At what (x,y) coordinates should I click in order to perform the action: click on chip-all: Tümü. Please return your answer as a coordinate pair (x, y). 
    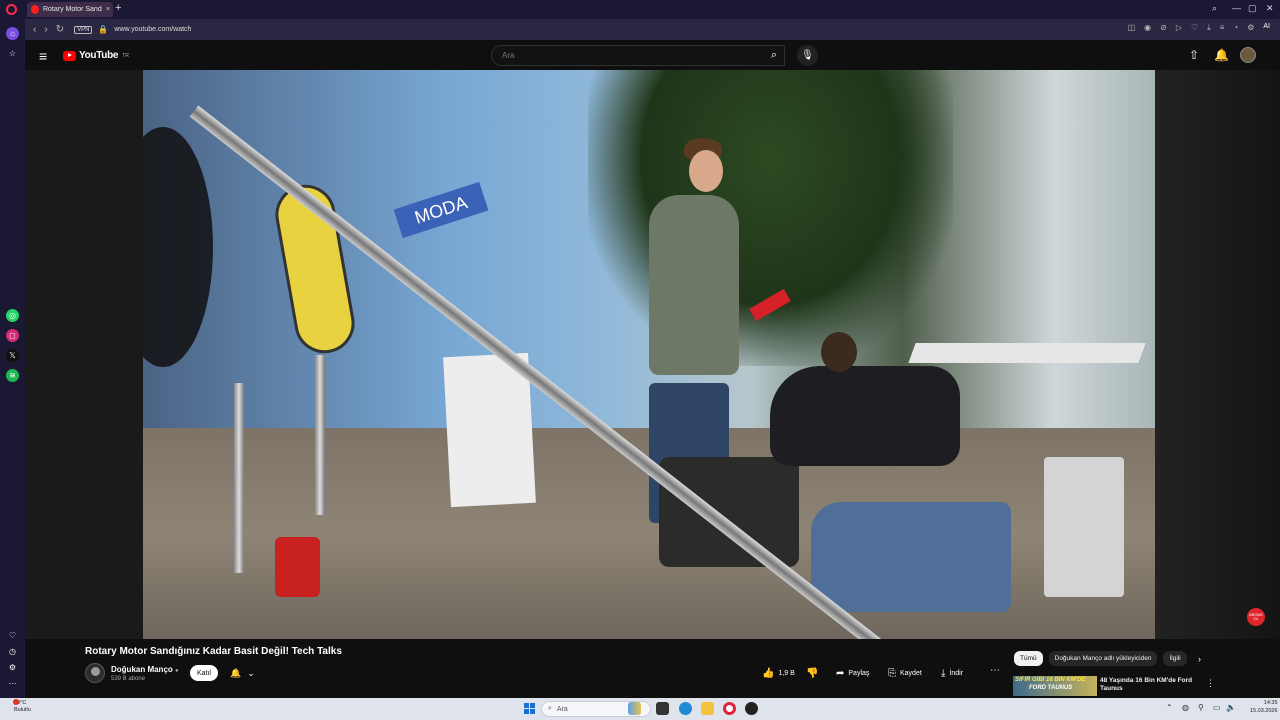
    Looking at the image, I should click on (1028, 658).